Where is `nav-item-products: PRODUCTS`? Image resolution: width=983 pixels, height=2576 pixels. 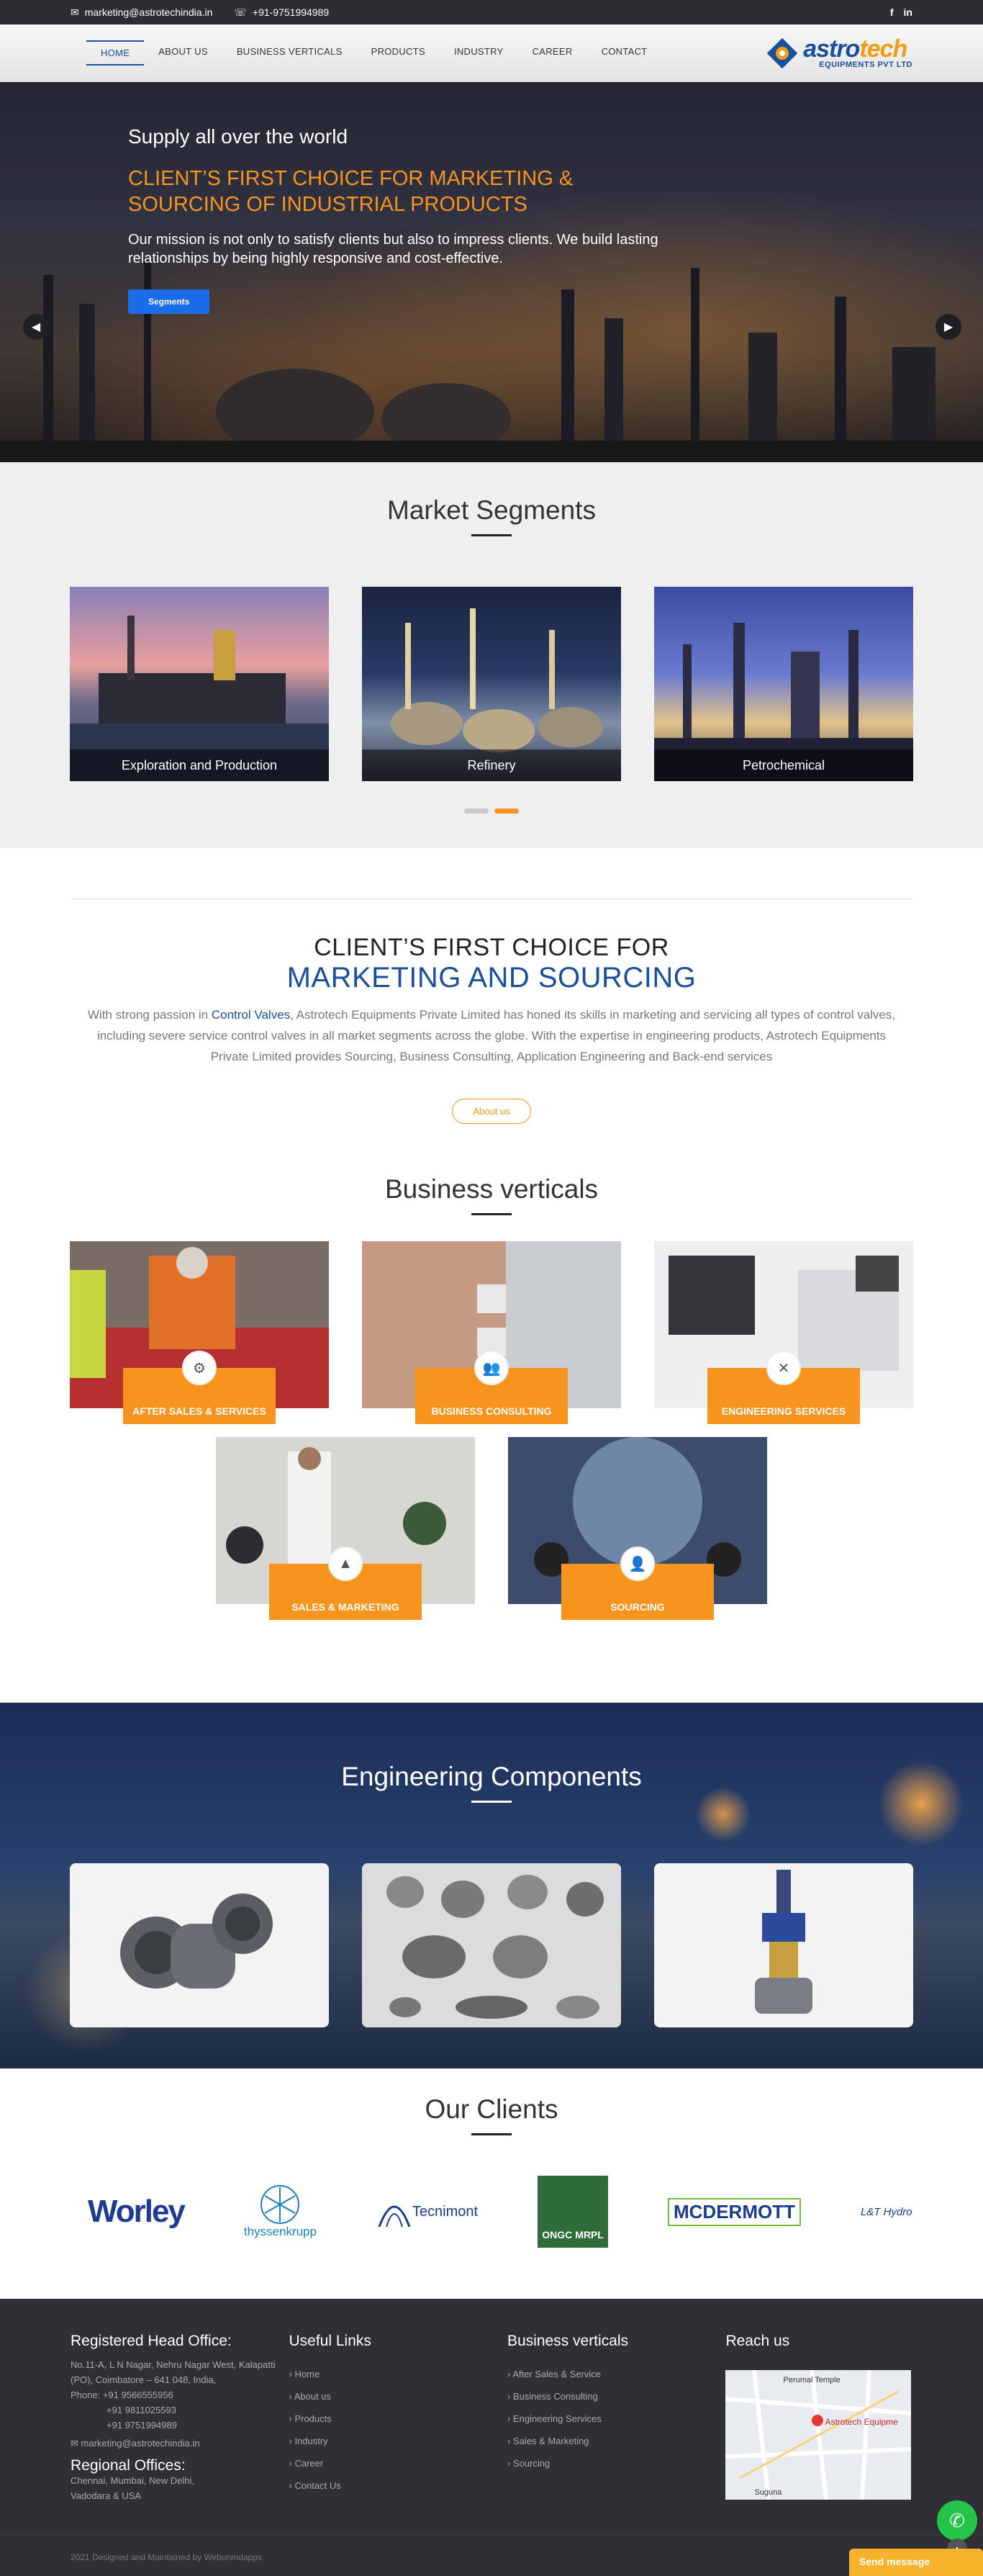
nav-item-products: PRODUCTS is located at coordinates (398, 53).